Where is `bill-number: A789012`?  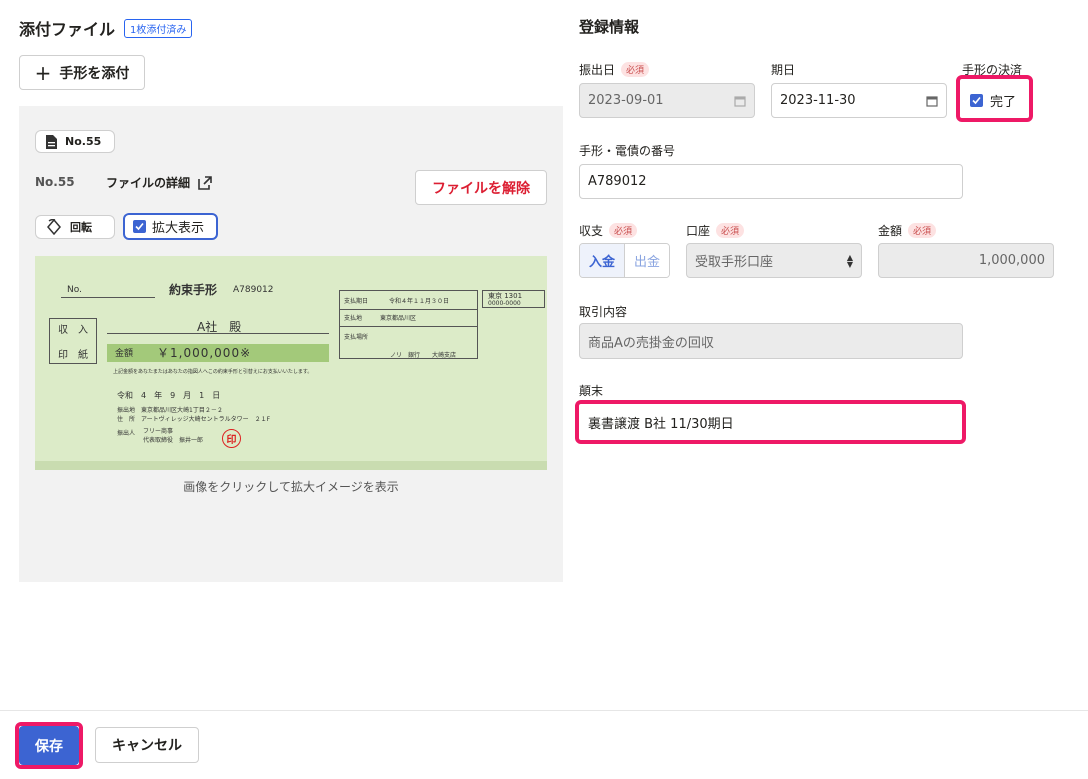 bill-number: A789012 is located at coordinates (253, 290).